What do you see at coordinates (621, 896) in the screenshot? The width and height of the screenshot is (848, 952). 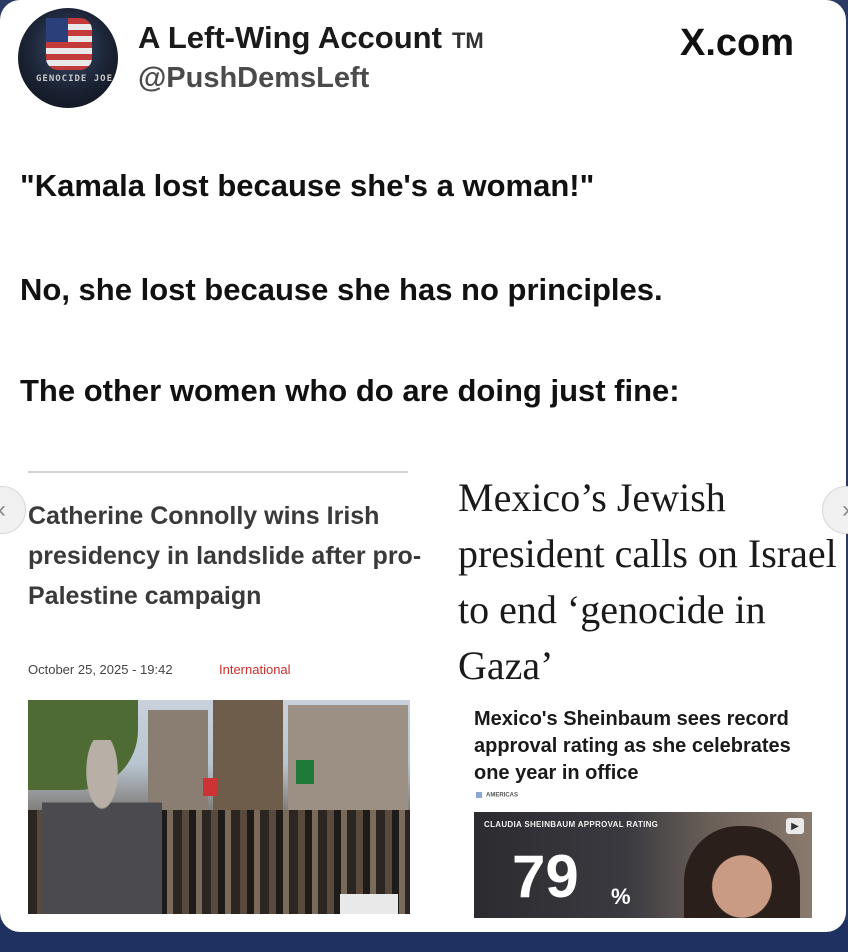 I see `approval-percent-sign: %` at bounding box center [621, 896].